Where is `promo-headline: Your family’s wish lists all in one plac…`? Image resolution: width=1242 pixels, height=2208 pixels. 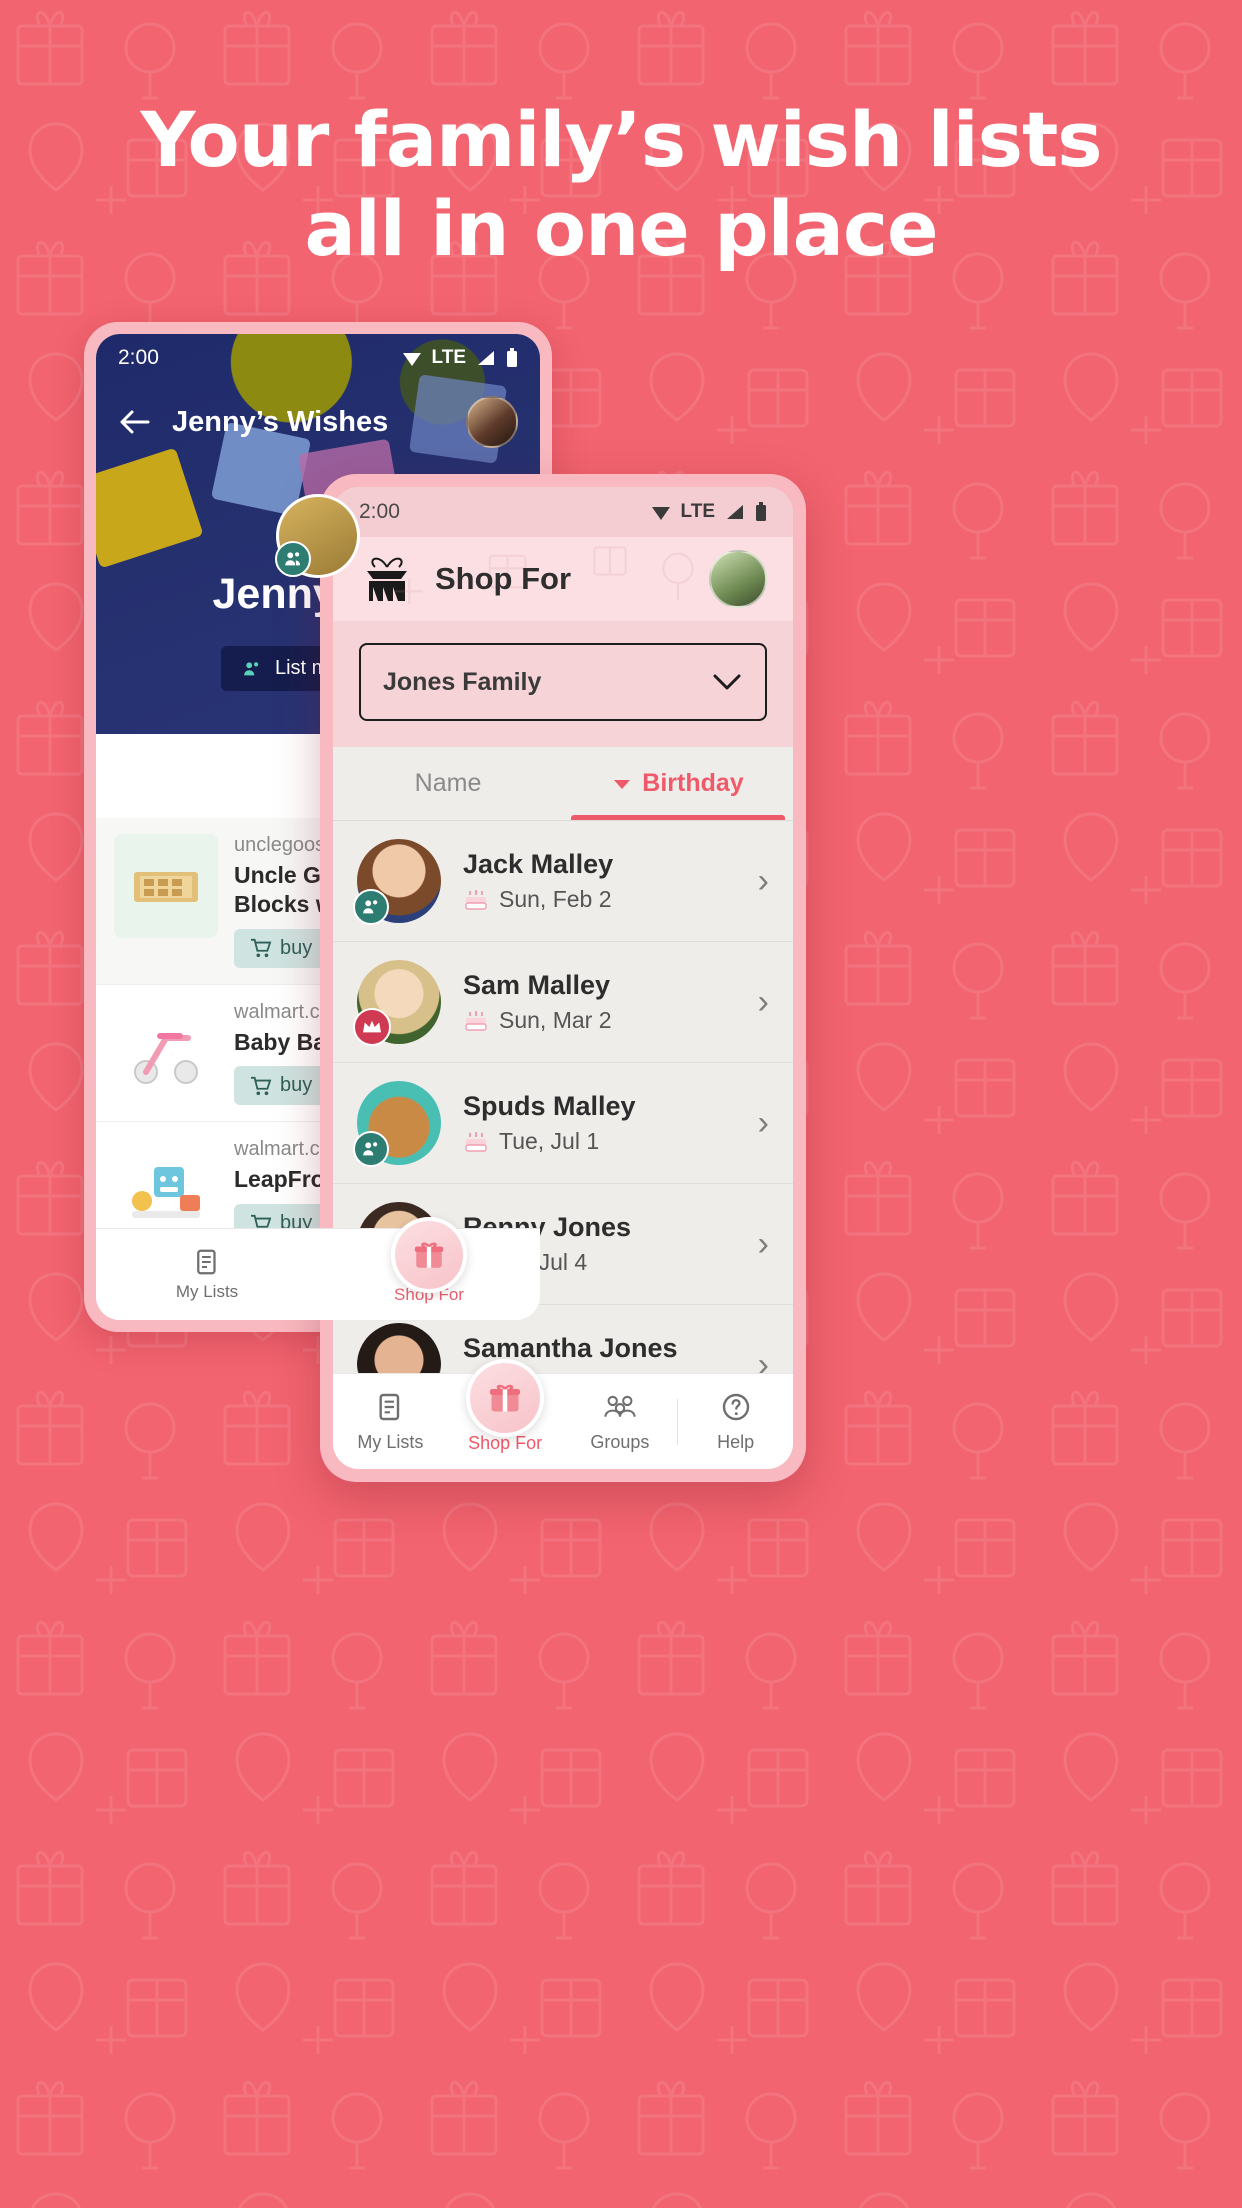
promo-headline: Your family’s wish lists all in one plac… is located at coordinates (621, 184).